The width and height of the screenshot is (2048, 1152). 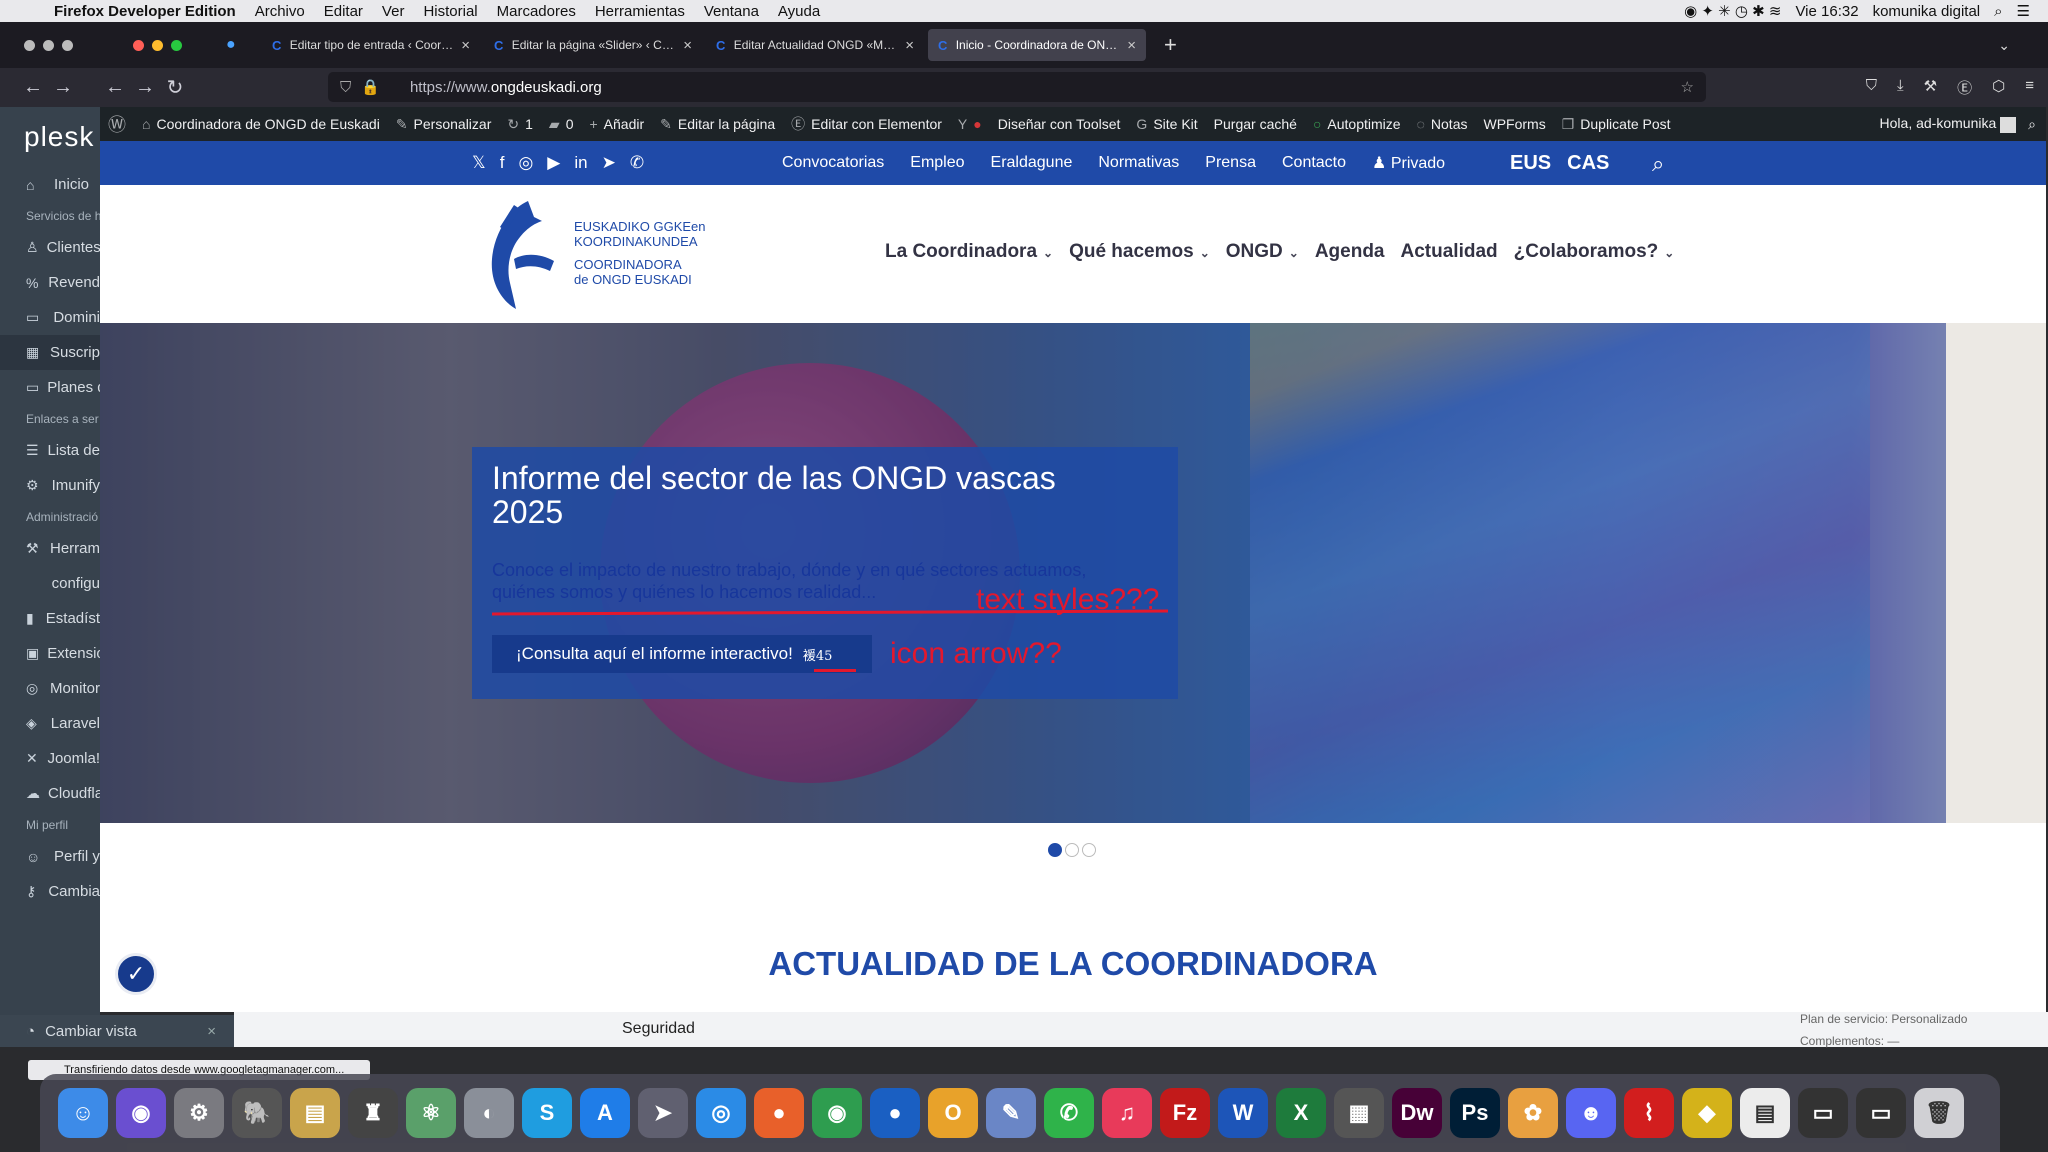 What do you see at coordinates (866, 124) in the screenshot?
I see `wp-elementor: Ⓔ Editar con Elementor` at bounding box center [866, 124].